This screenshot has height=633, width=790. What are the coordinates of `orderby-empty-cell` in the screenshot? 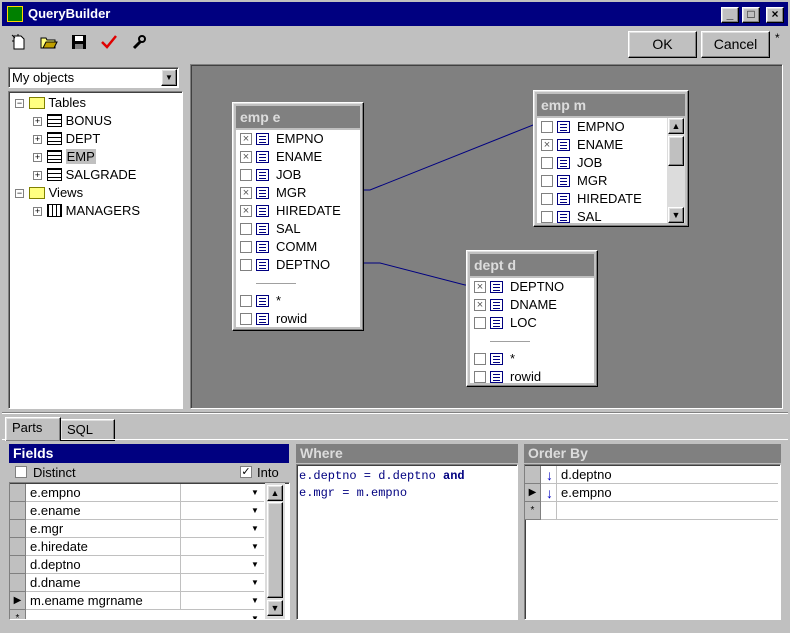 It's located at (550, 511).